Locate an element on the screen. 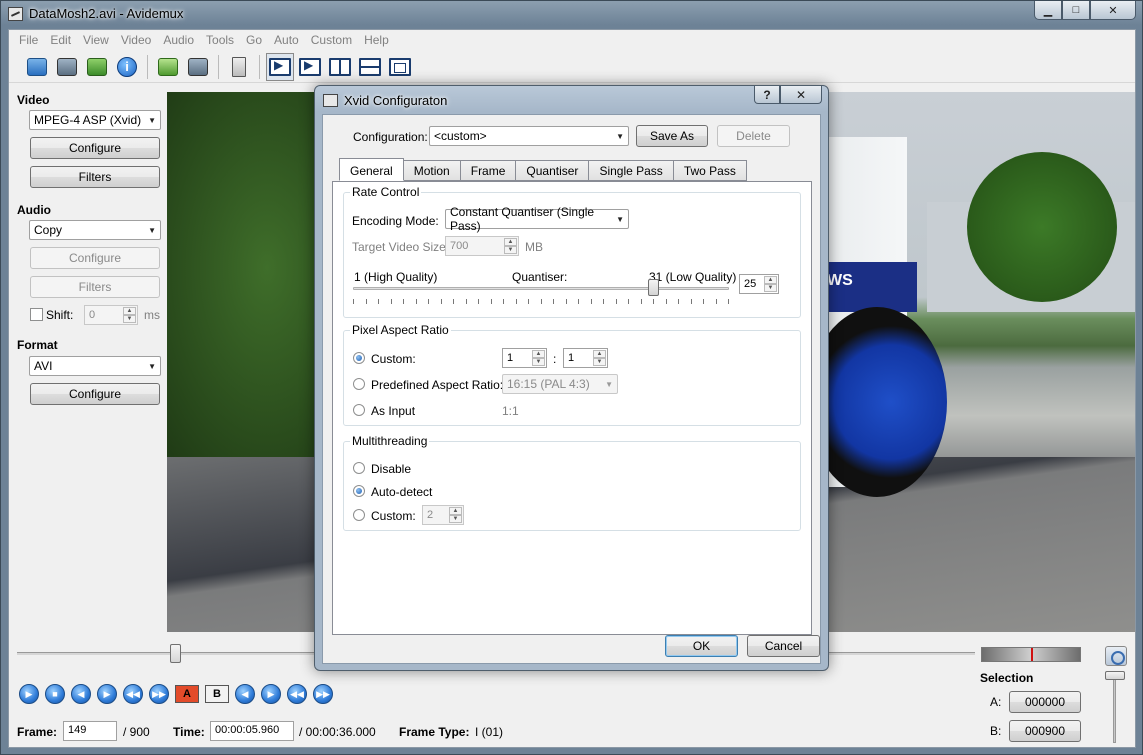 This screenshot has height=755, width=1143. selection-b-button: 000900 is located at coordinates (1045, 731).